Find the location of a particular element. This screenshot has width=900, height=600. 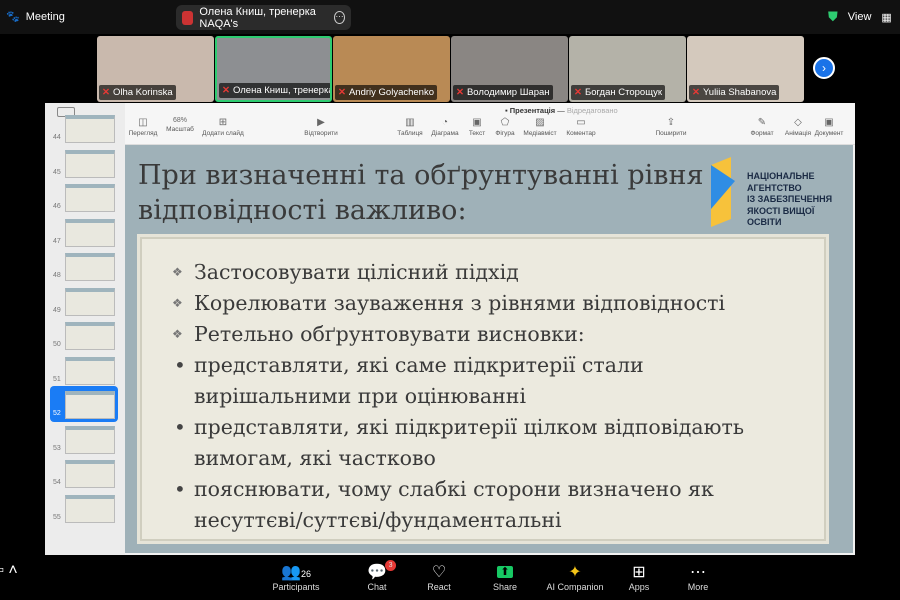

toolbar-button-10: ⇪ Поширити is located at coordinates (671, 127).